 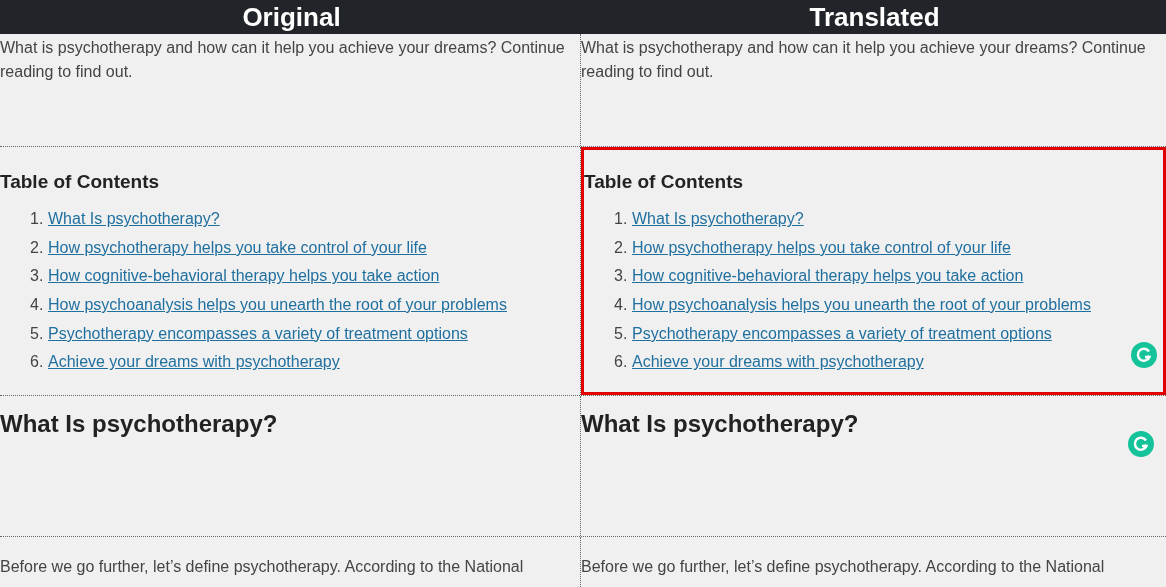 What do you see at coordinates (291, 17) in the screenshot?
I see `column-title: Original` at bounding box center [291, 17].